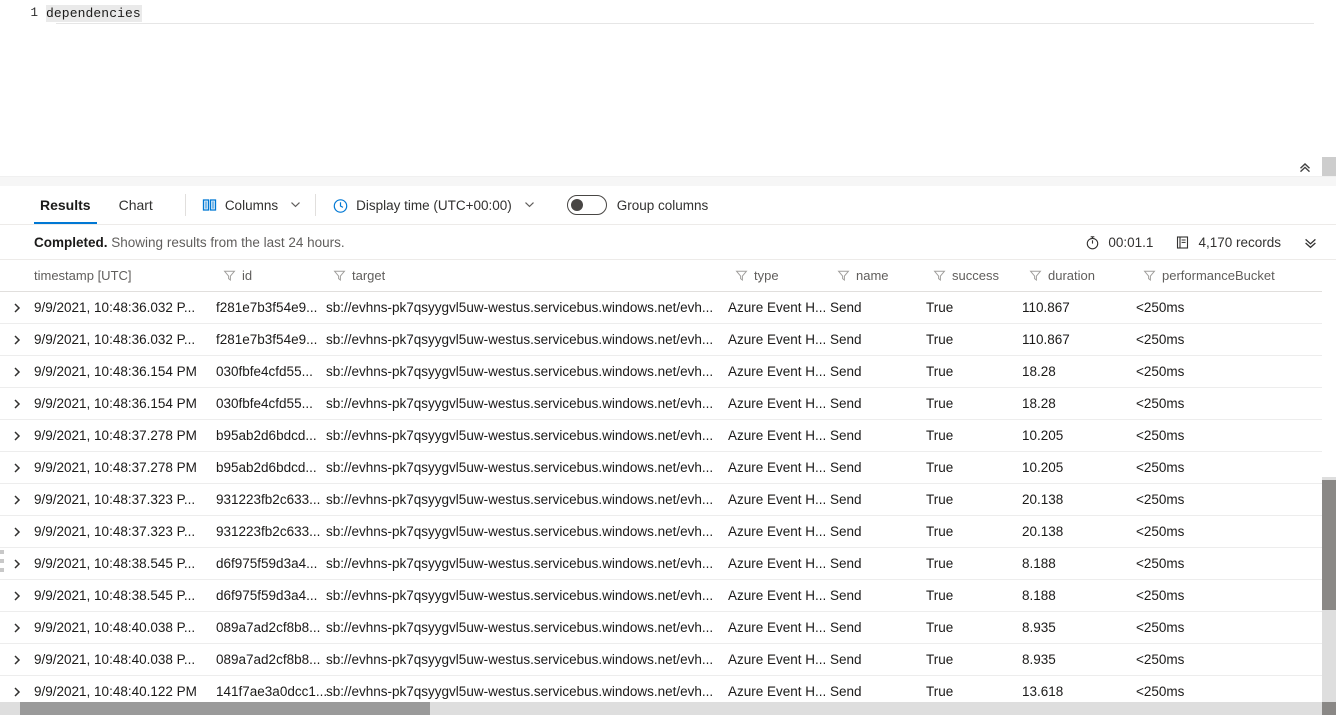 This screenshot has height=715, width=1336. Describe the element at coordinates (1329, 545) in the screenshot. I see `vertical-scrollbar-thumb` at that location.